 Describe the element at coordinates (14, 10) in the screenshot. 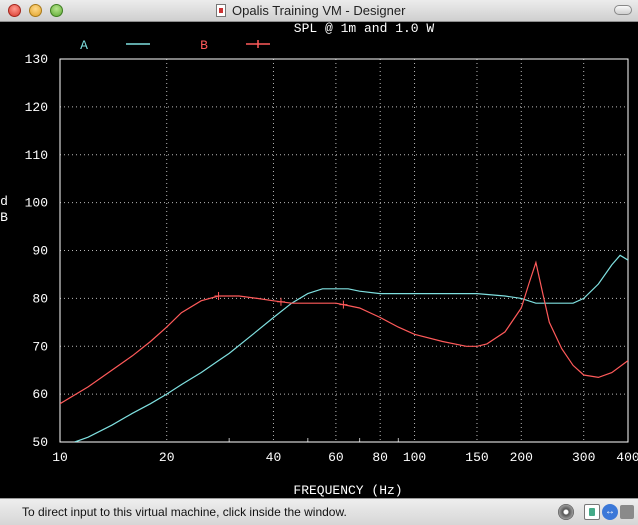

I see `close-icon` at that location.